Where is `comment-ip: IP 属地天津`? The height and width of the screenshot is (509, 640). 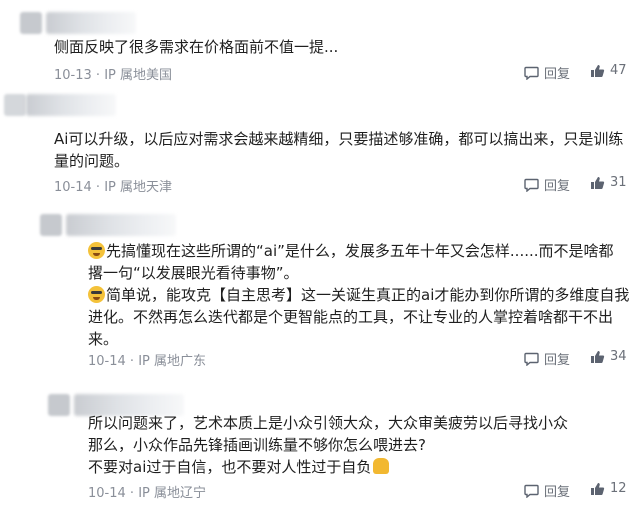
comment-ip: IP 属地天津 is located at coordinates (138, 187).